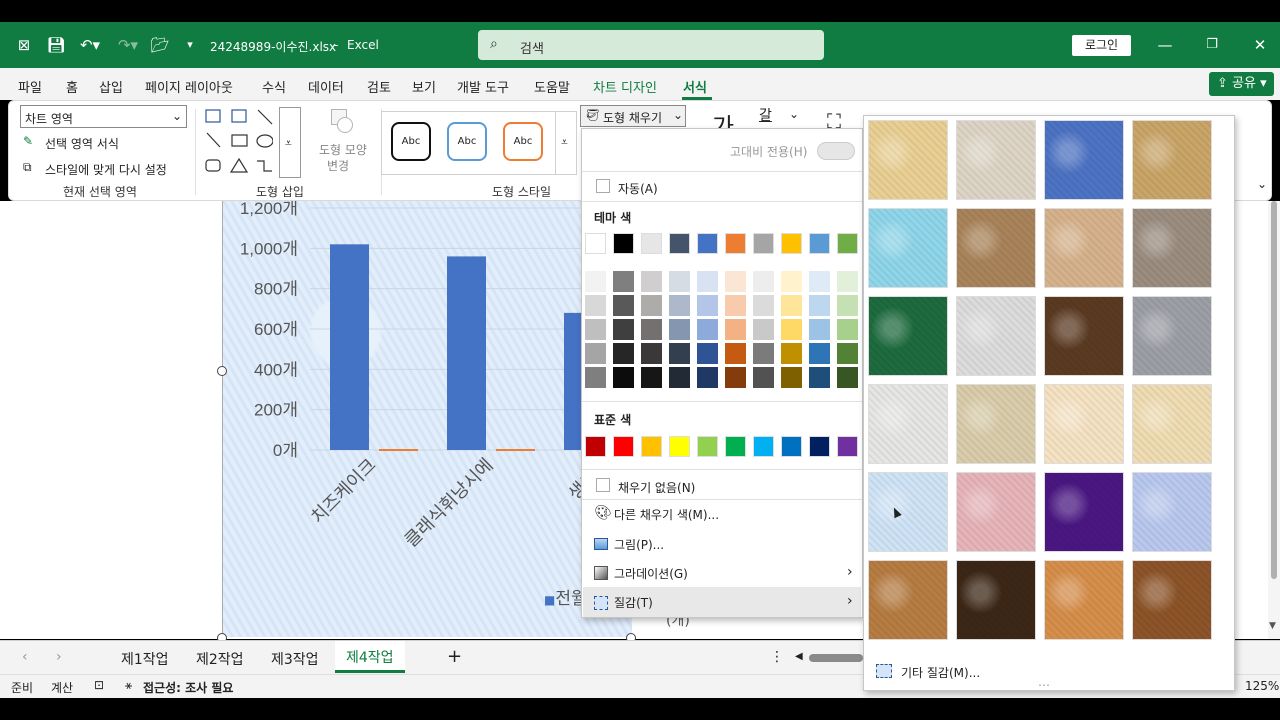 The width and height of the screenshot is (1280, 720). I want to click on autosave-icon: ⊠, so click(24, 45).